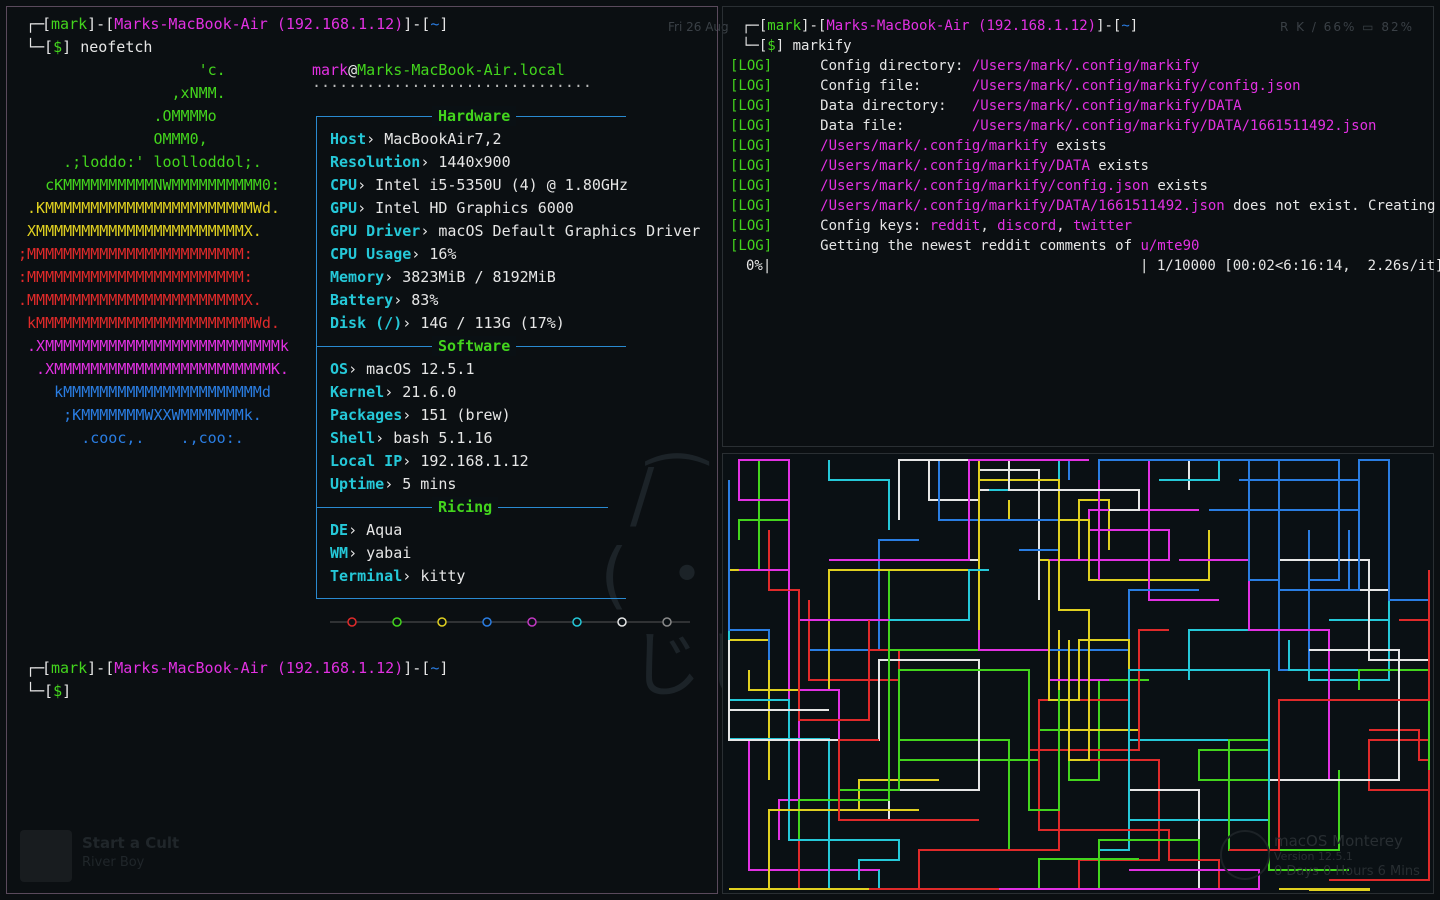 The height and width of the screenshot is (900, 1440). What do you see at coordinates (474, 162) in the screenshot?
I see `info-value: 1440x900` at bounding box center [474, 162].